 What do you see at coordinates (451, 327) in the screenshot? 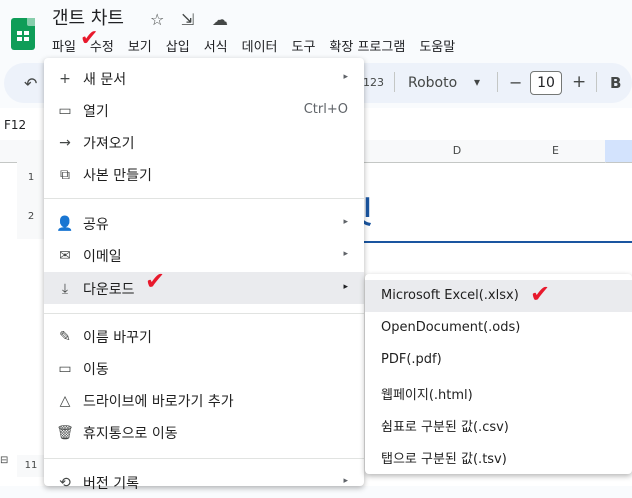
I see `download-option-label: OpenDocument(.ods)` at bounding box center [451, 327].